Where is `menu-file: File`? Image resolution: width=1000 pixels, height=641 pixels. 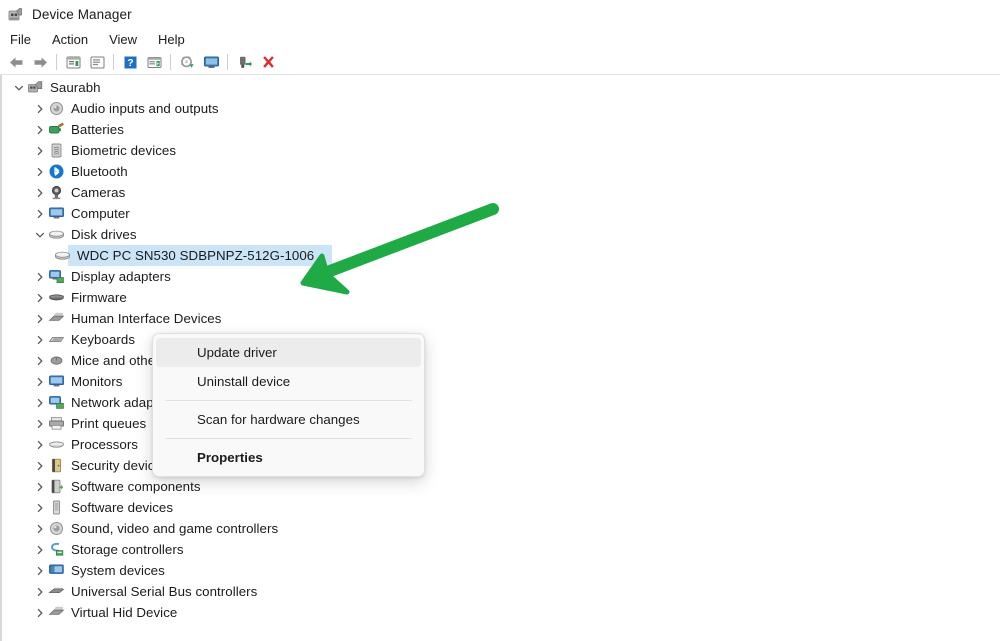 menu-file: File is located at coordinates (25, 39).